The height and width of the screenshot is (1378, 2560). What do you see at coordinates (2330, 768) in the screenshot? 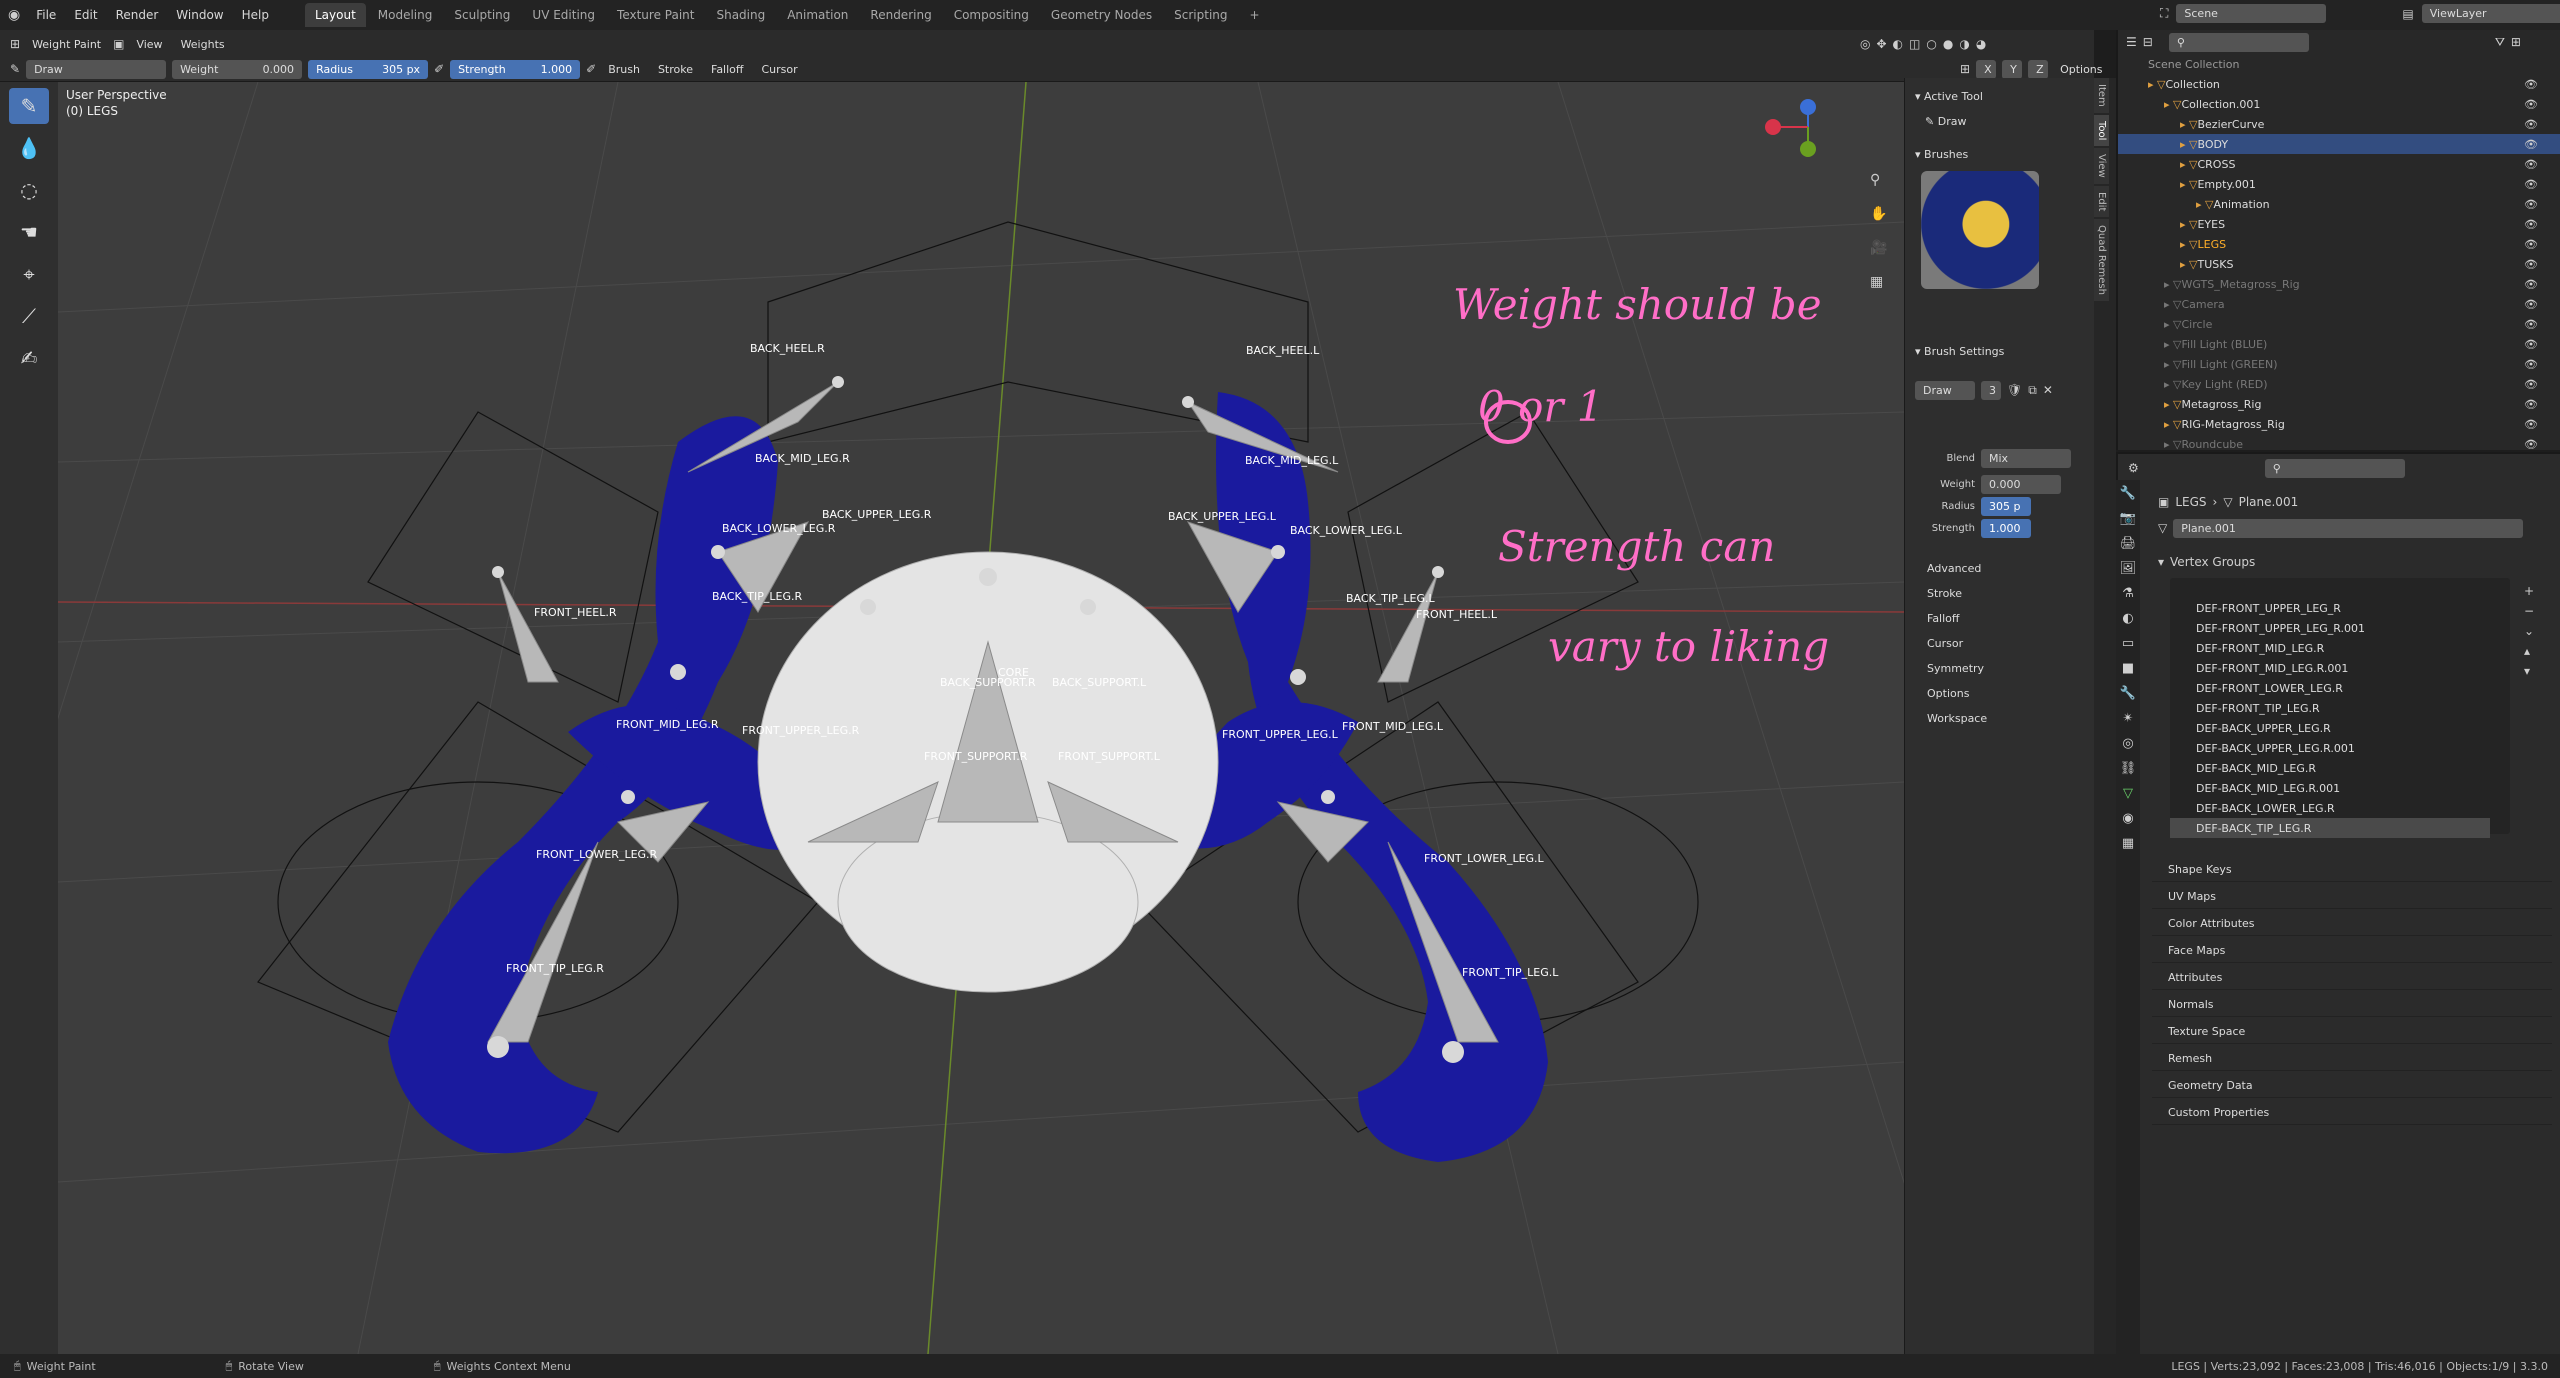
I see `vertex-group-item: DEF-BACK_MID_LEG.R` at bounding box center [2330, 768].